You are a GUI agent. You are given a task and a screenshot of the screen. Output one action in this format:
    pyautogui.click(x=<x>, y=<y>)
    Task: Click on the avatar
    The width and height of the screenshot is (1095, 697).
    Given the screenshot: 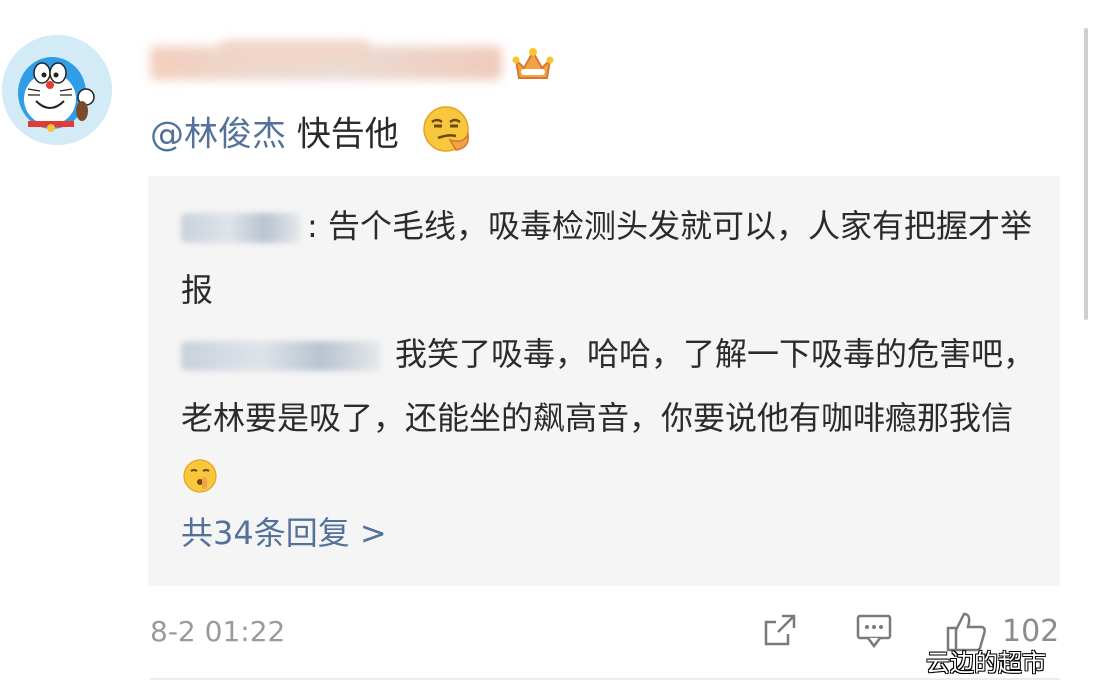 What is the action you would take?
    pyautogui.click(x=57, y=90)
    